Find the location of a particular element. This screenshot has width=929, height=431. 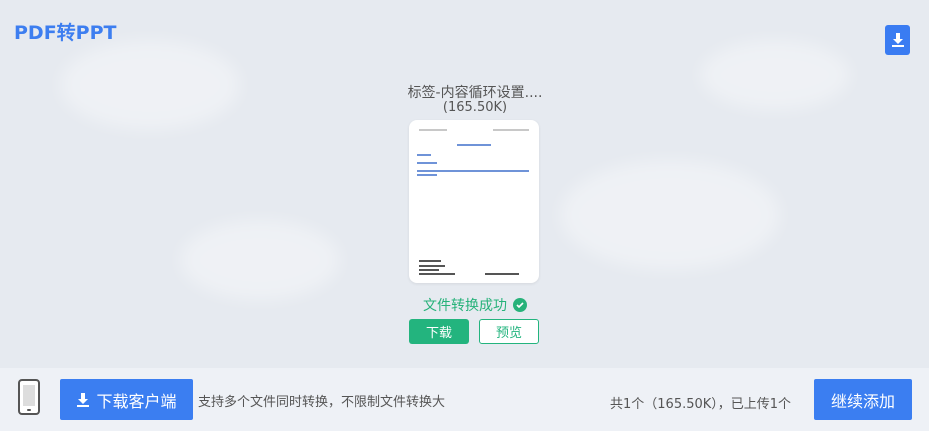

page-title: PDF转PPT is located at coordinates (65, 33).